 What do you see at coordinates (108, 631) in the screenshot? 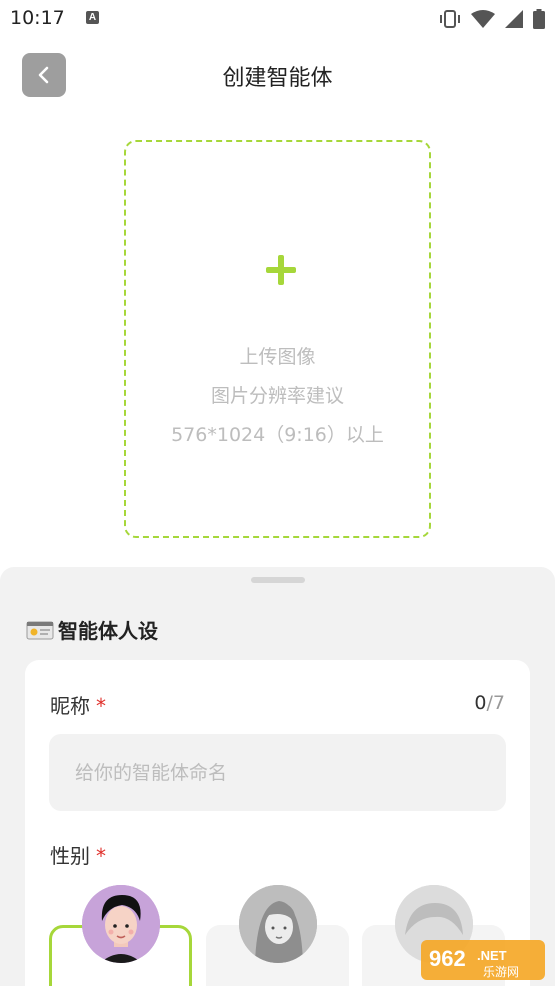
I see `section-title-text: 智能体人设` at bounding box center [108, 631].